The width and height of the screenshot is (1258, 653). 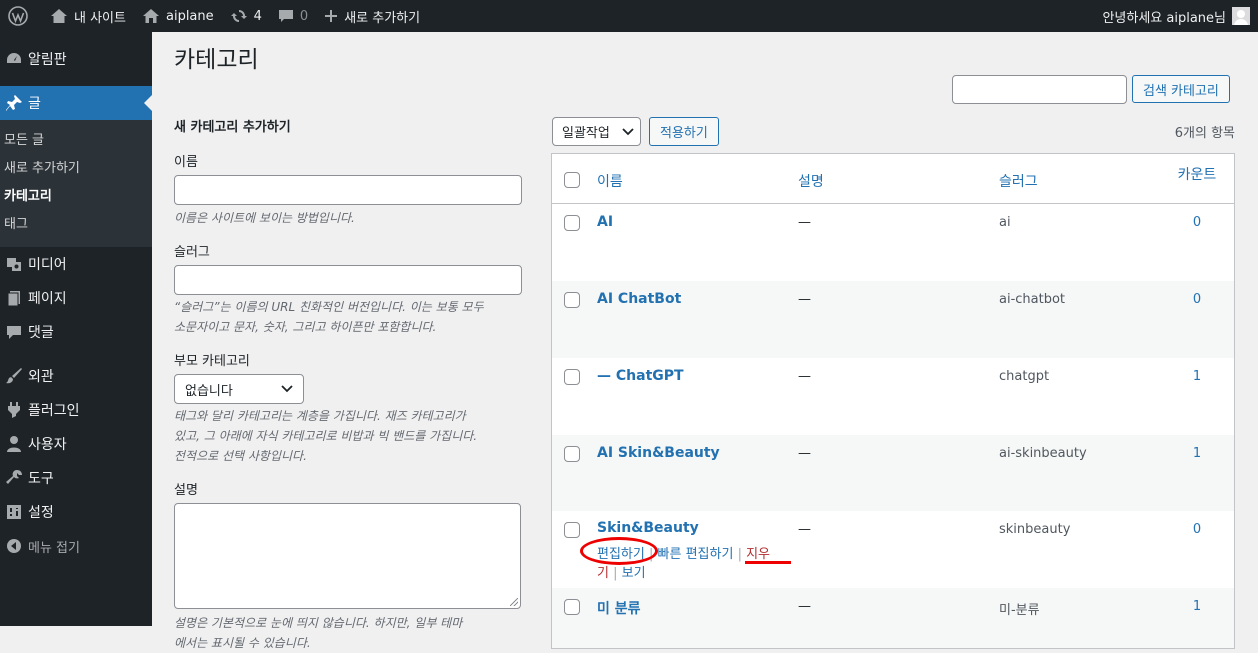 I want to click on bulk-actions-select: 일괄작업, so click(x=596, y=131).